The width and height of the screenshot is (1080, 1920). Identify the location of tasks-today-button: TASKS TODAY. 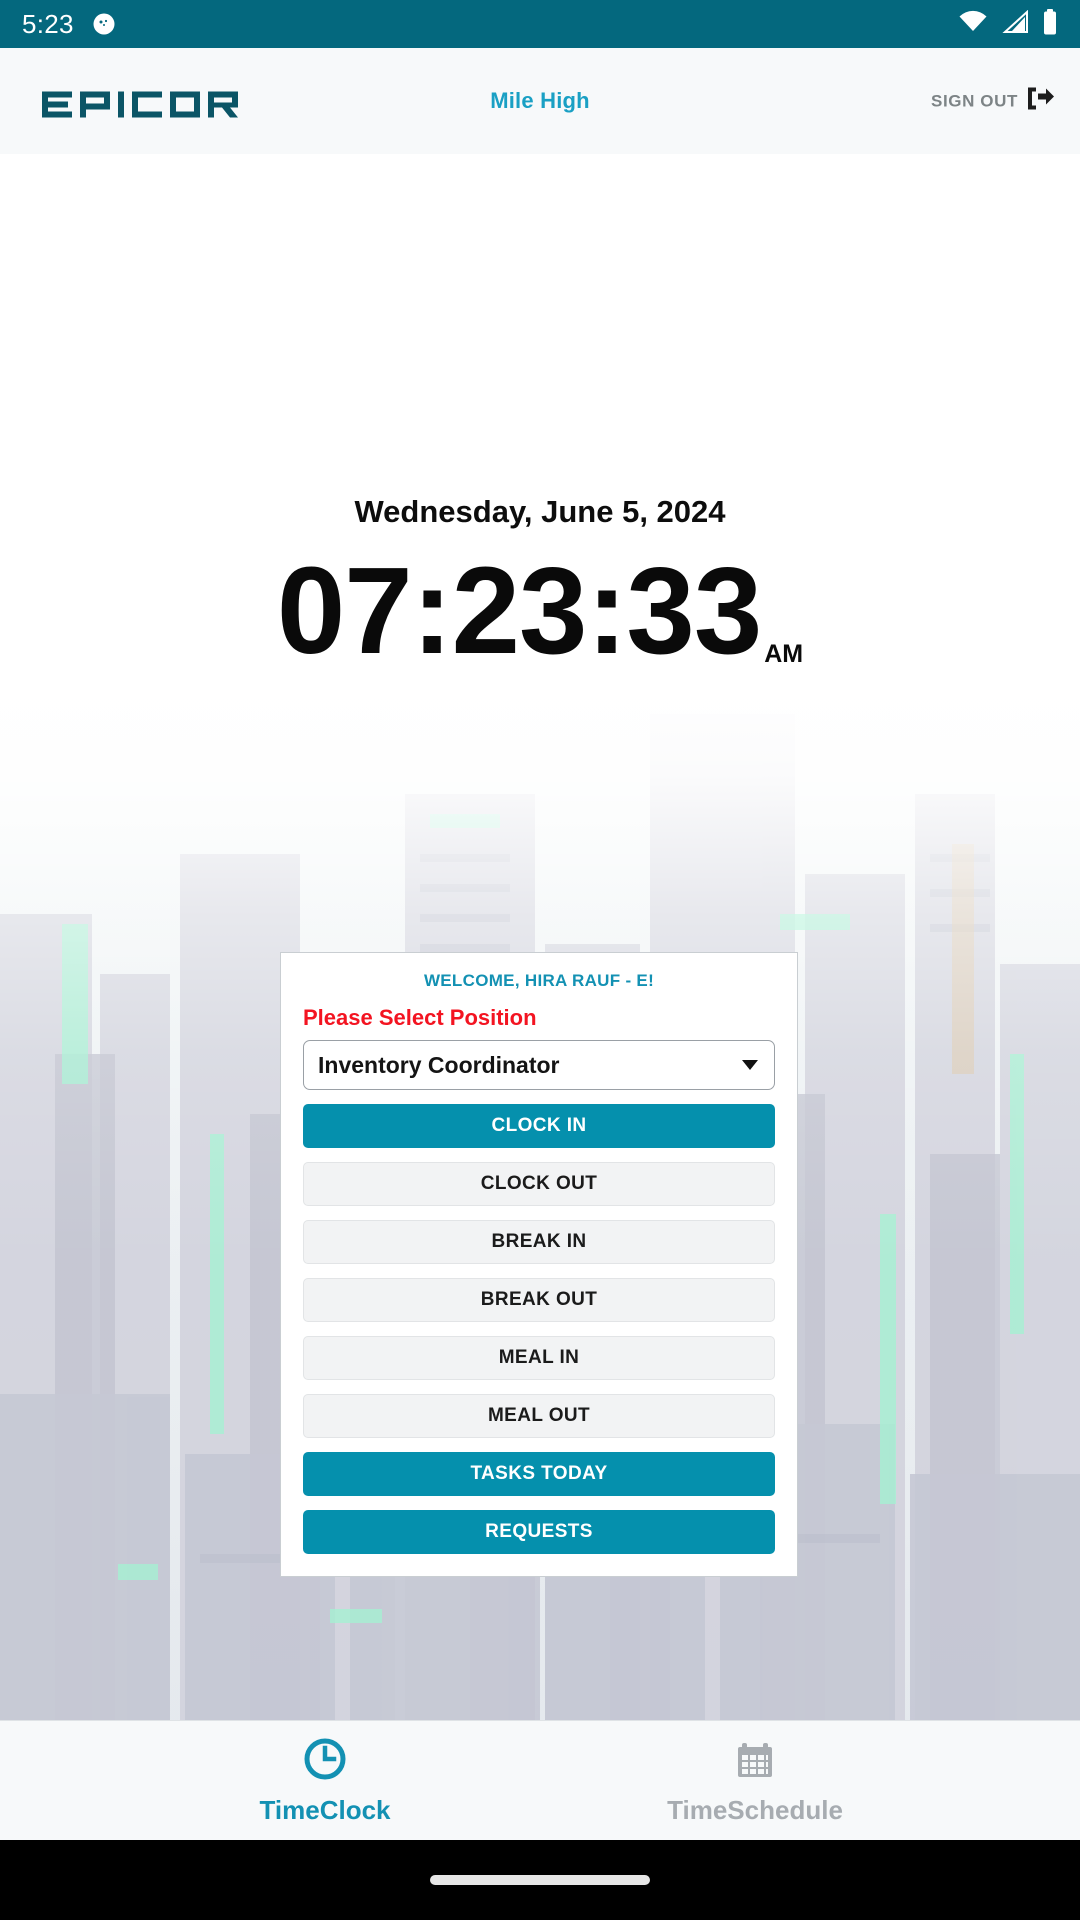
(539, 1474).